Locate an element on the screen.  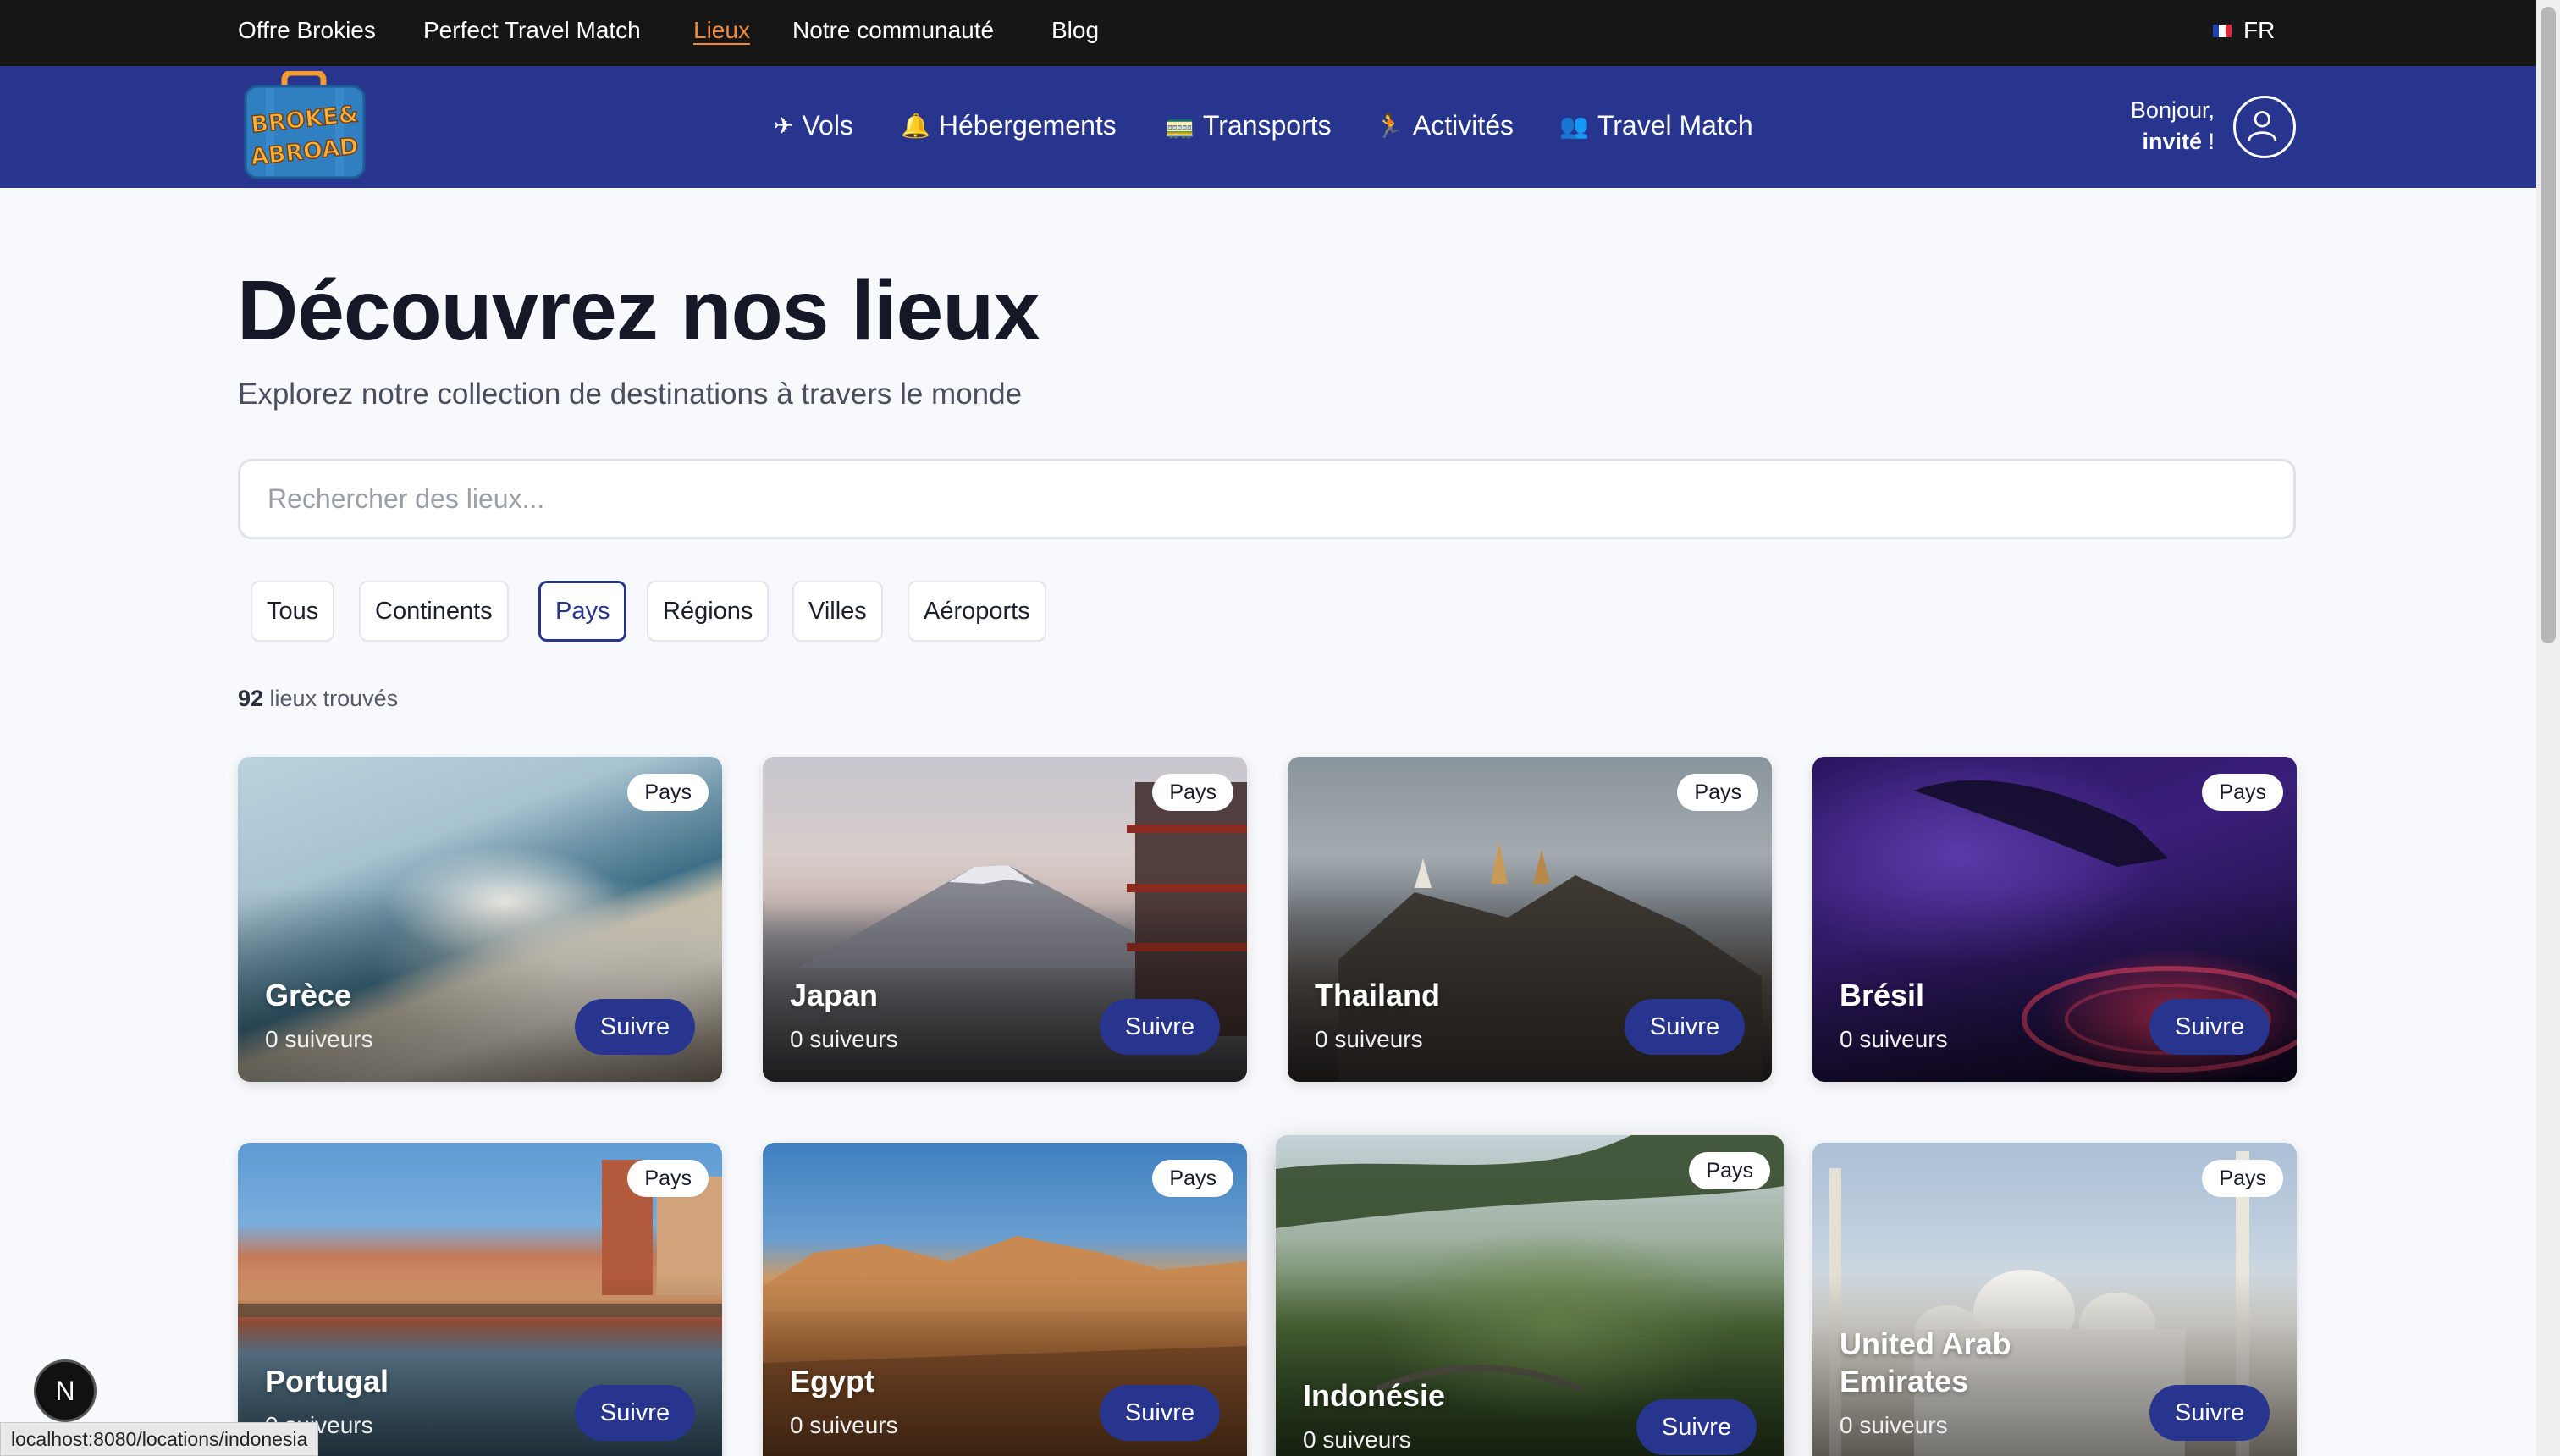
greeting-user: invité is located at coordinates (2172, 141).